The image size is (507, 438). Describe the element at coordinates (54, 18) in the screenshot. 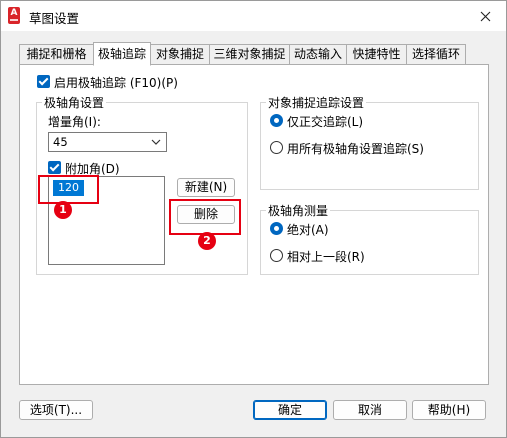

I see `window-title: 草图设置` at that location.